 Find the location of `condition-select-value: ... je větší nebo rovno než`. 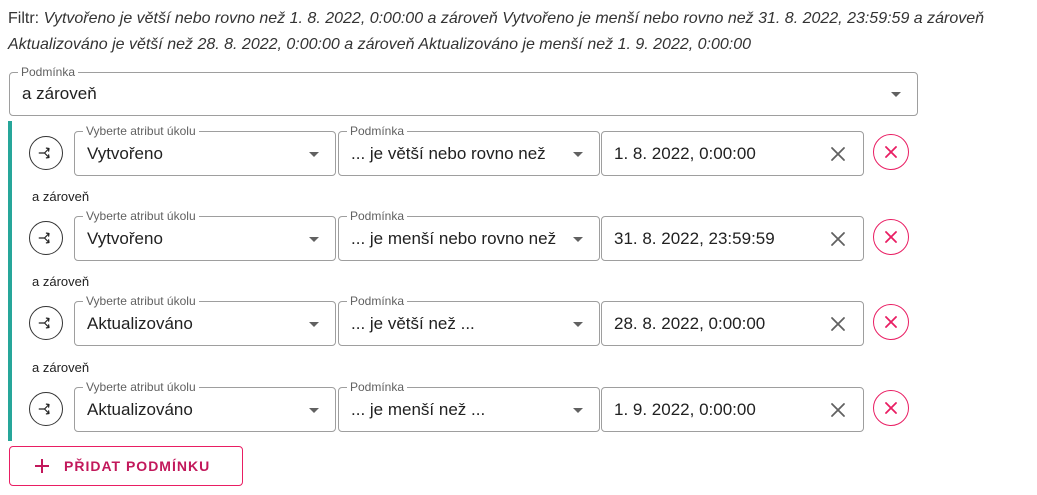

condition-select-value: ... je větší nebo rovno než is located at coordinates (448, 153).